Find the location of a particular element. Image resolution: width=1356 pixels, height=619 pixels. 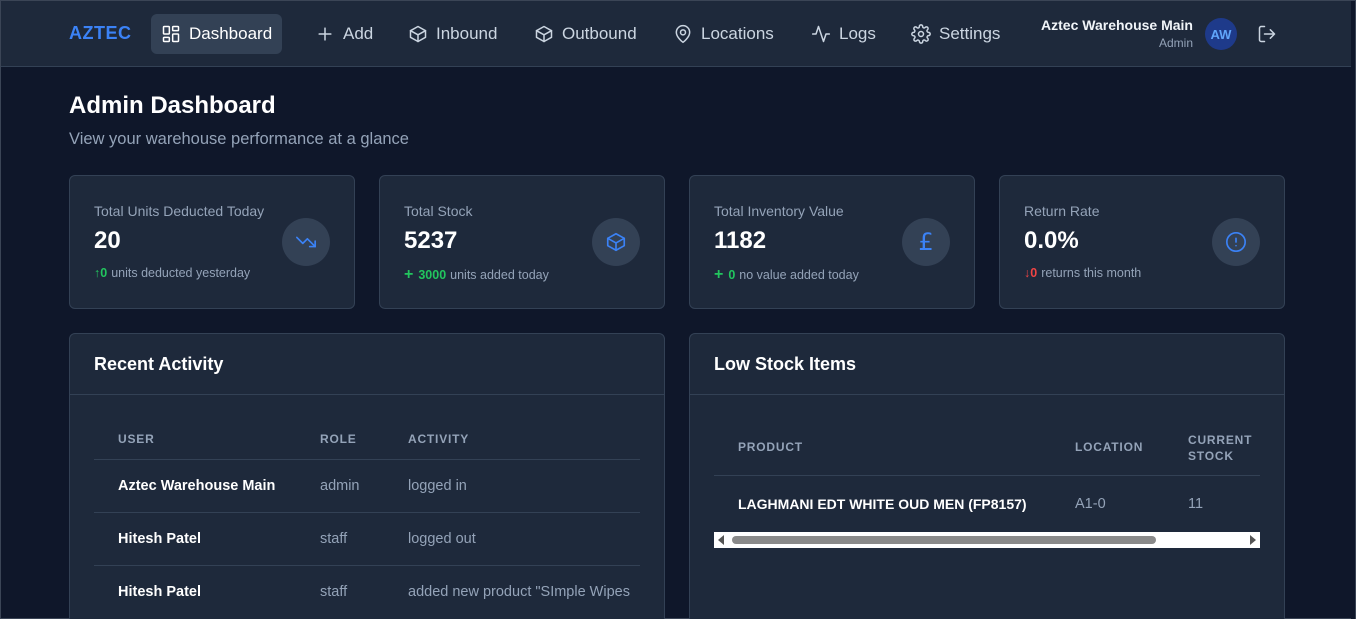

grid-icon is located at coordinates (171, 34).